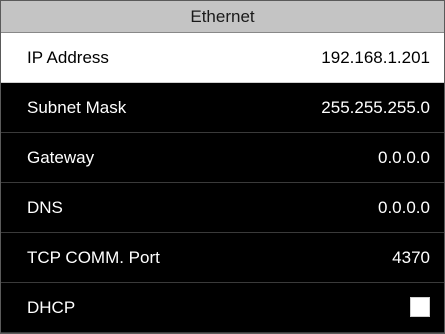  I want to click on setting-label-dhcp: DHCP, so click(51, 307).